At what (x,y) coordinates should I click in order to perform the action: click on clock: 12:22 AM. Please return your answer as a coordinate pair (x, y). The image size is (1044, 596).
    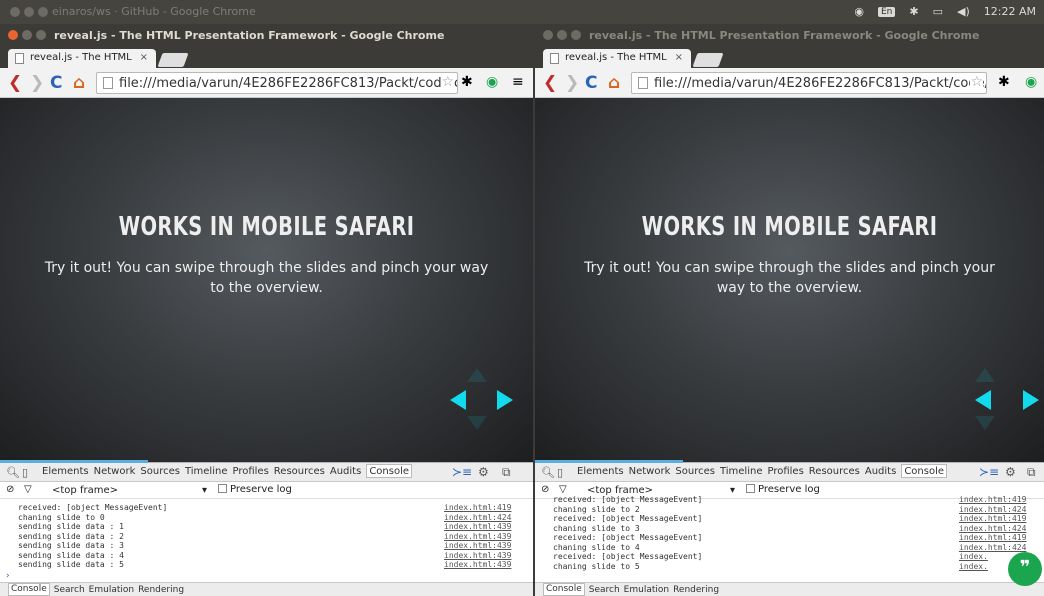
    Looking at the image, I should click on (1010, 11).